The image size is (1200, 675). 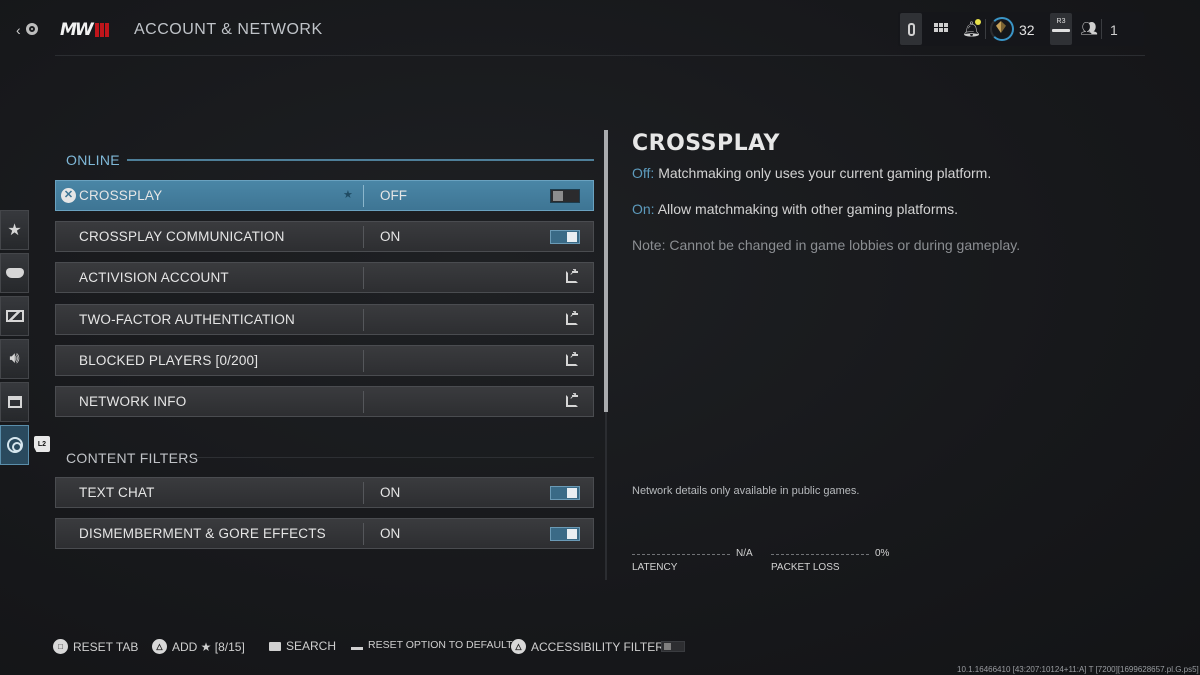 I want to click on footer-add-favorite: △ ADD ★ [8/15], so click(x=198, y=646).